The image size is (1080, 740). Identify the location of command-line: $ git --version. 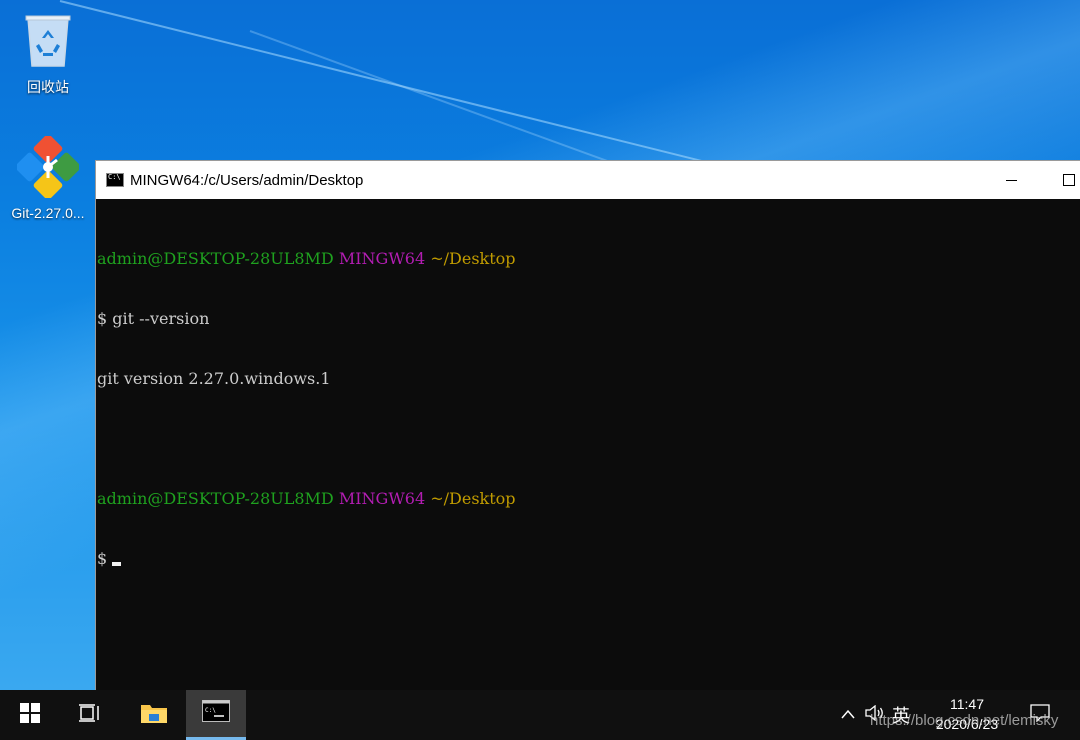
(153, 318).